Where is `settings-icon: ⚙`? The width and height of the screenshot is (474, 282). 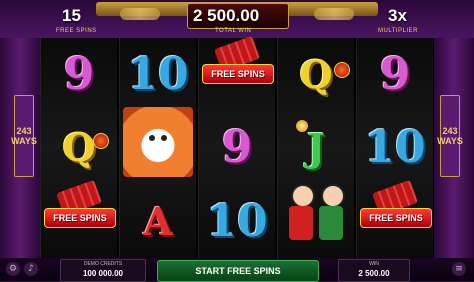 settings-icon: ⚙ is located at coordinates (13, 269).